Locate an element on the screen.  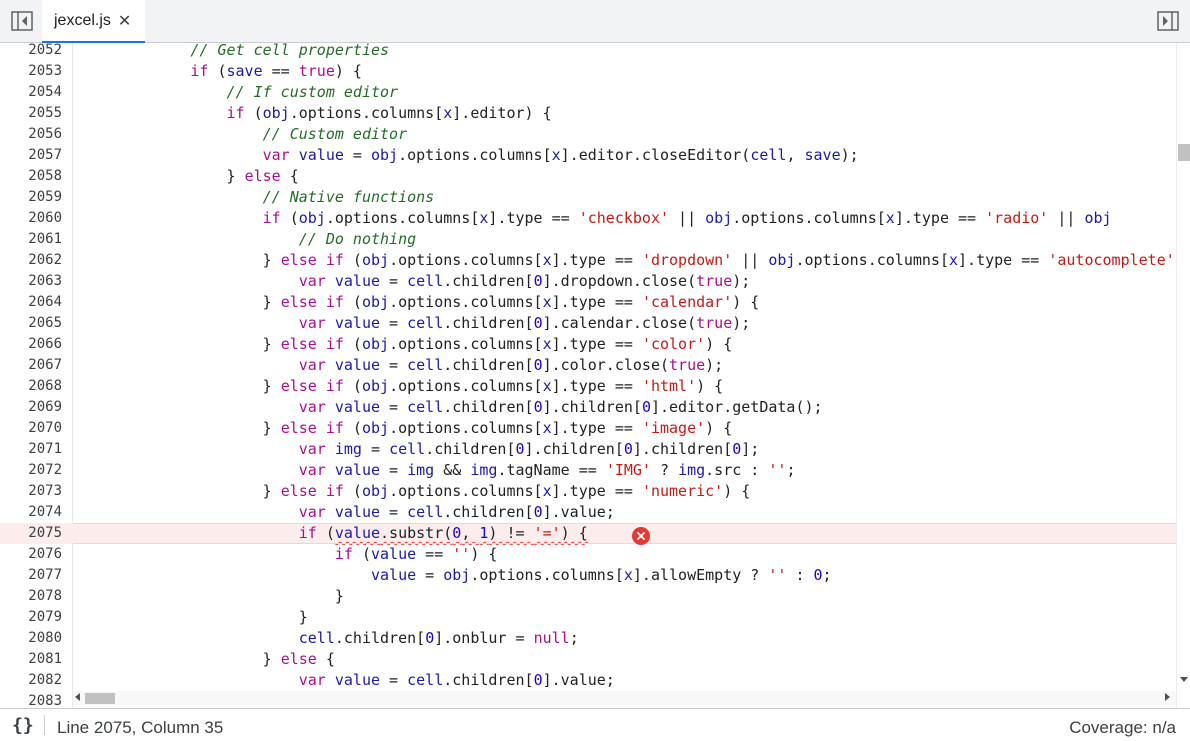
line-number: 2058 is located at coordinates (45, 176).